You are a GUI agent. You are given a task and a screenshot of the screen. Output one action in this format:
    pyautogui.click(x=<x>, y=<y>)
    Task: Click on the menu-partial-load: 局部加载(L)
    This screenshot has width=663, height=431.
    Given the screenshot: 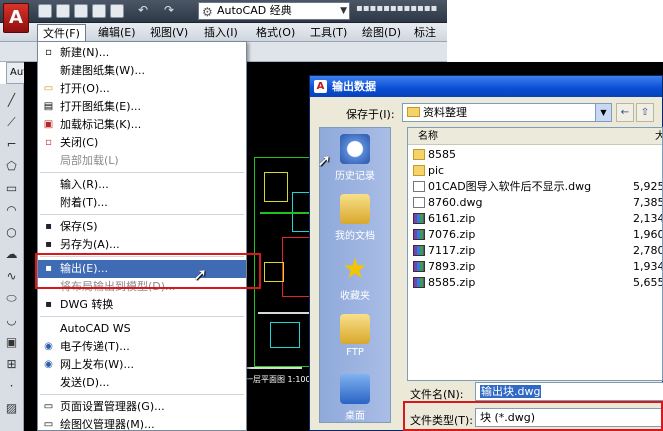 What is the action you would take?
    pyautogui.click(x=89, y=160)
    